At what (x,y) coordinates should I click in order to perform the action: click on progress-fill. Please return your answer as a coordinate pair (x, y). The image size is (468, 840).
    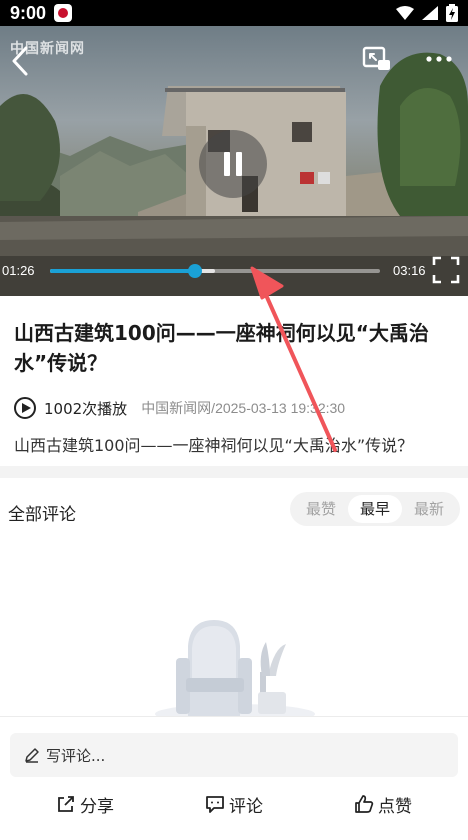
    Looking at the image, I should click on (123, 271).